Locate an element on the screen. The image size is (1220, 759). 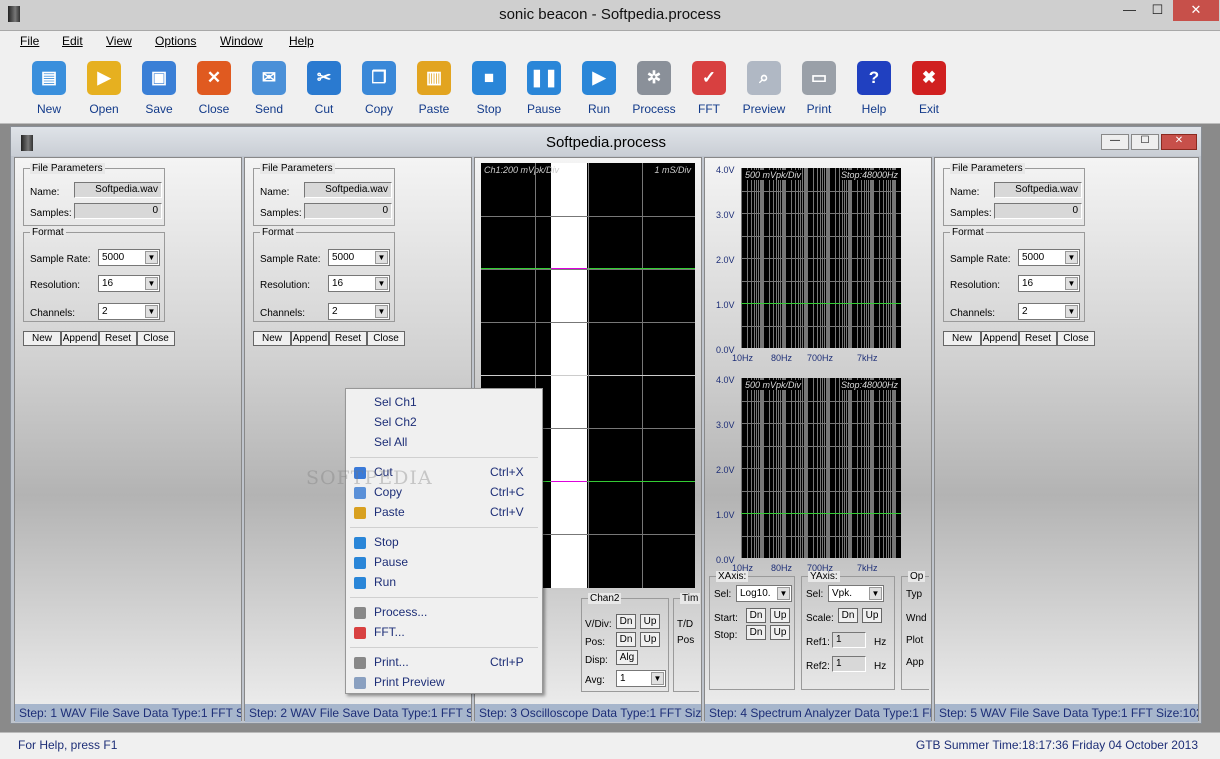
close-icon: ✕ is located at coordinates (214, 78).